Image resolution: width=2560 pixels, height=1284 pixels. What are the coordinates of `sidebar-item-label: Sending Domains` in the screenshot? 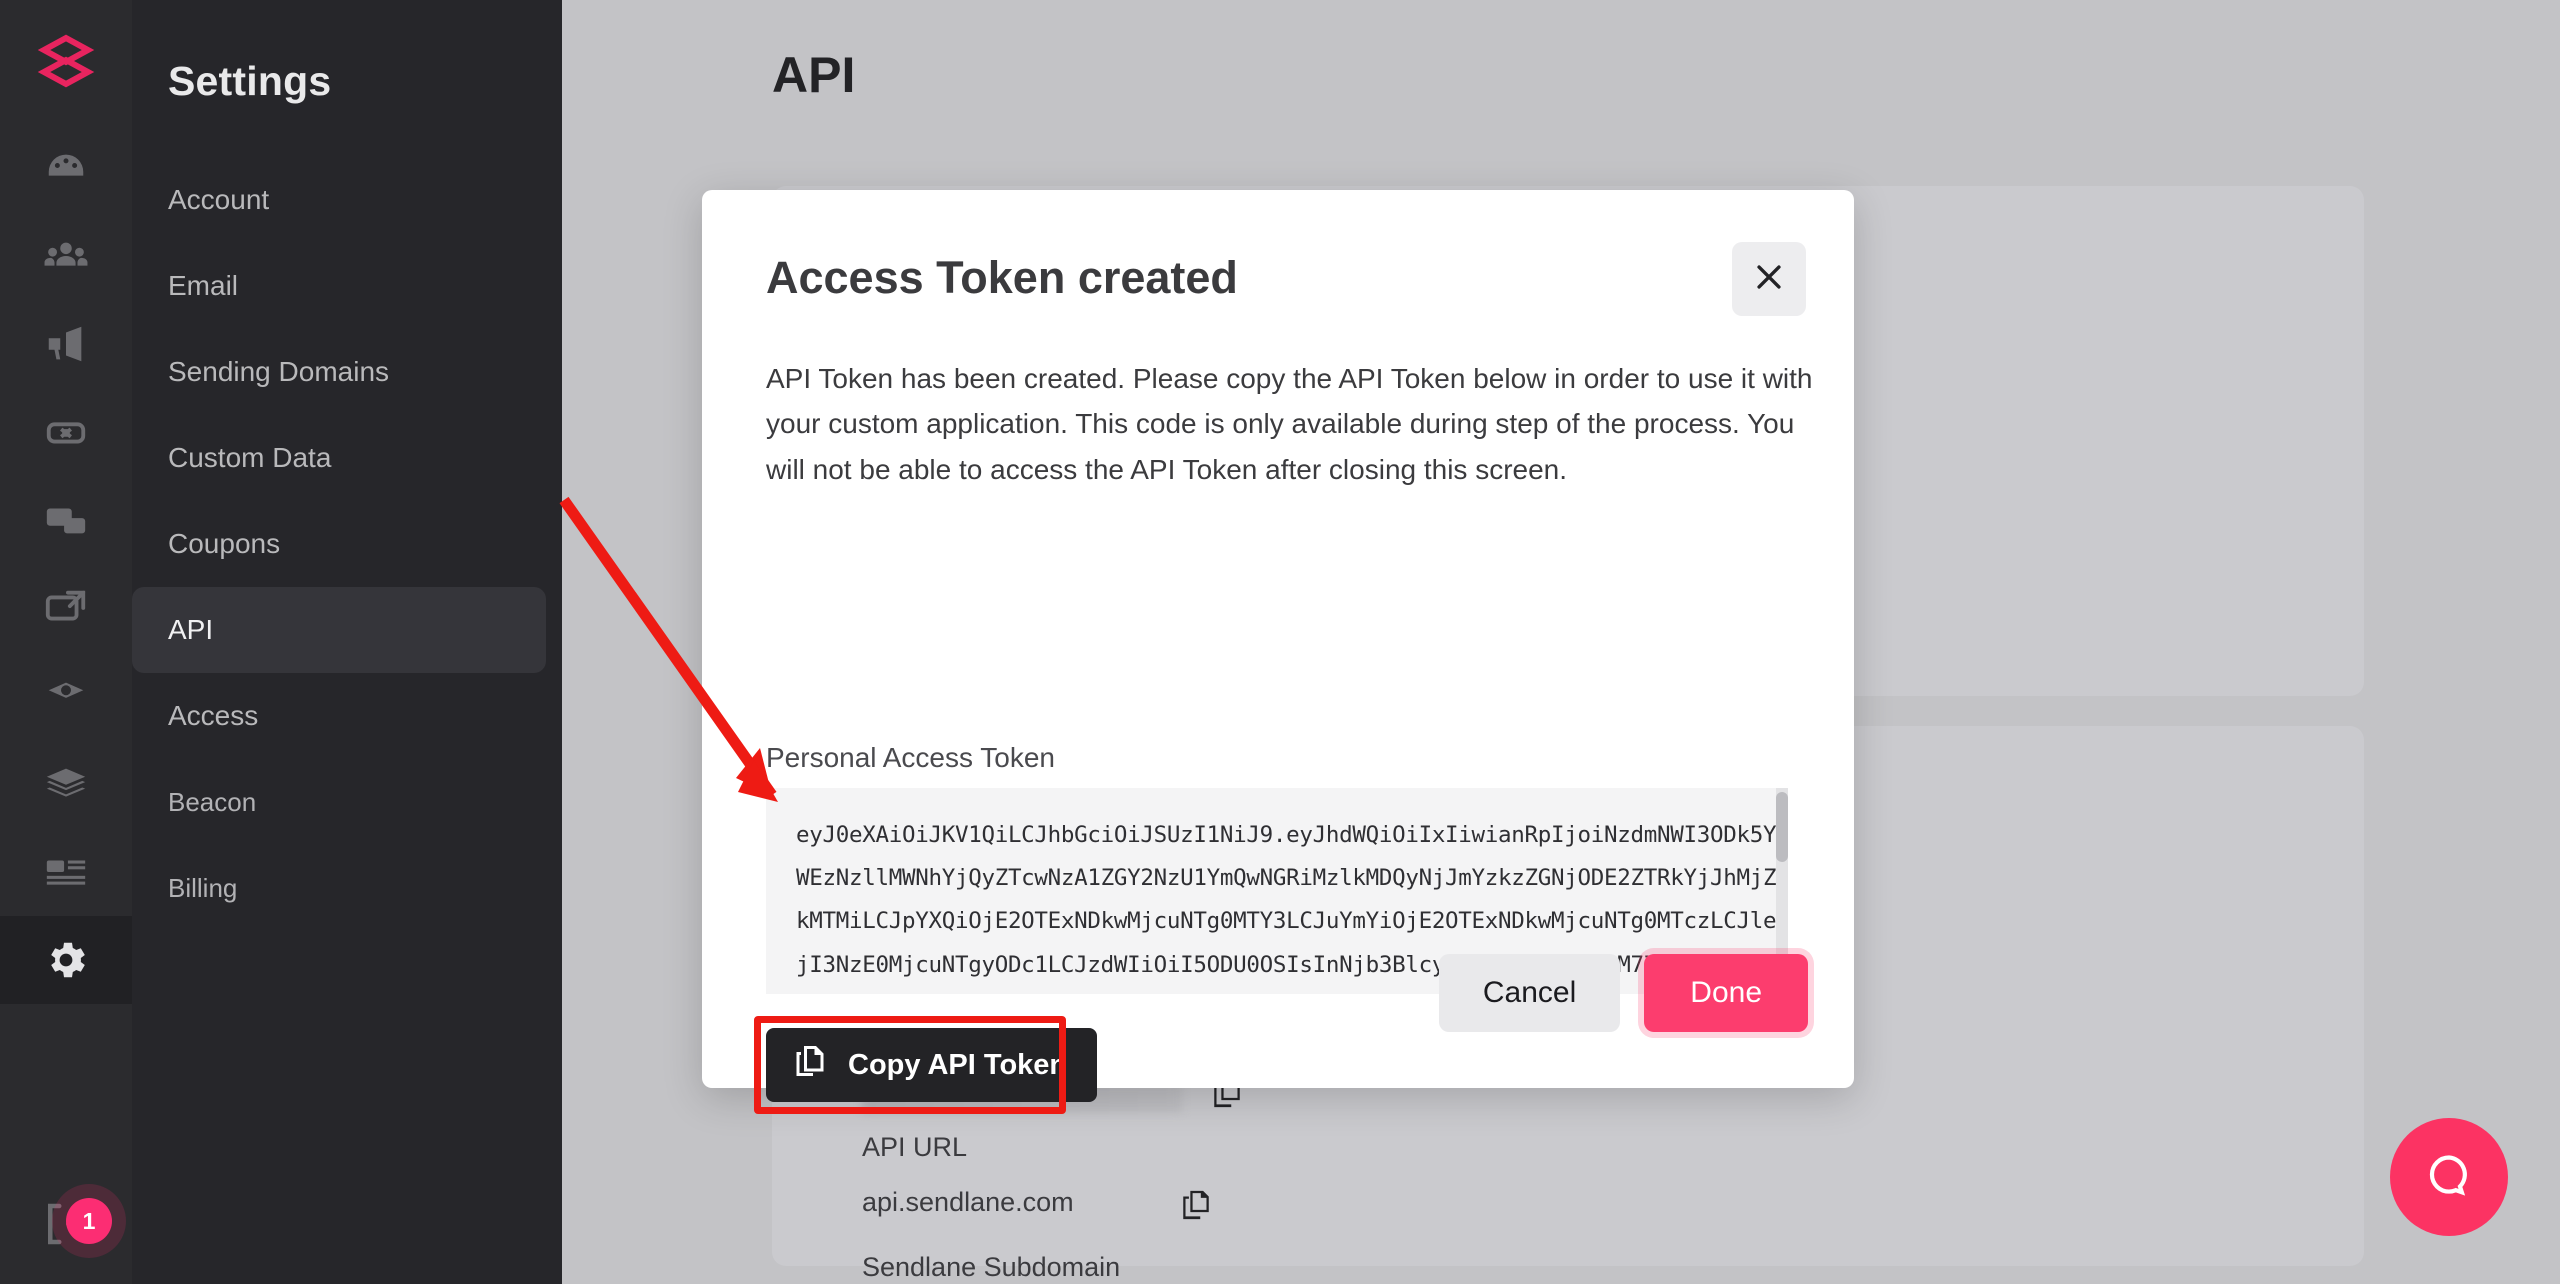 It's located at (279, 371).